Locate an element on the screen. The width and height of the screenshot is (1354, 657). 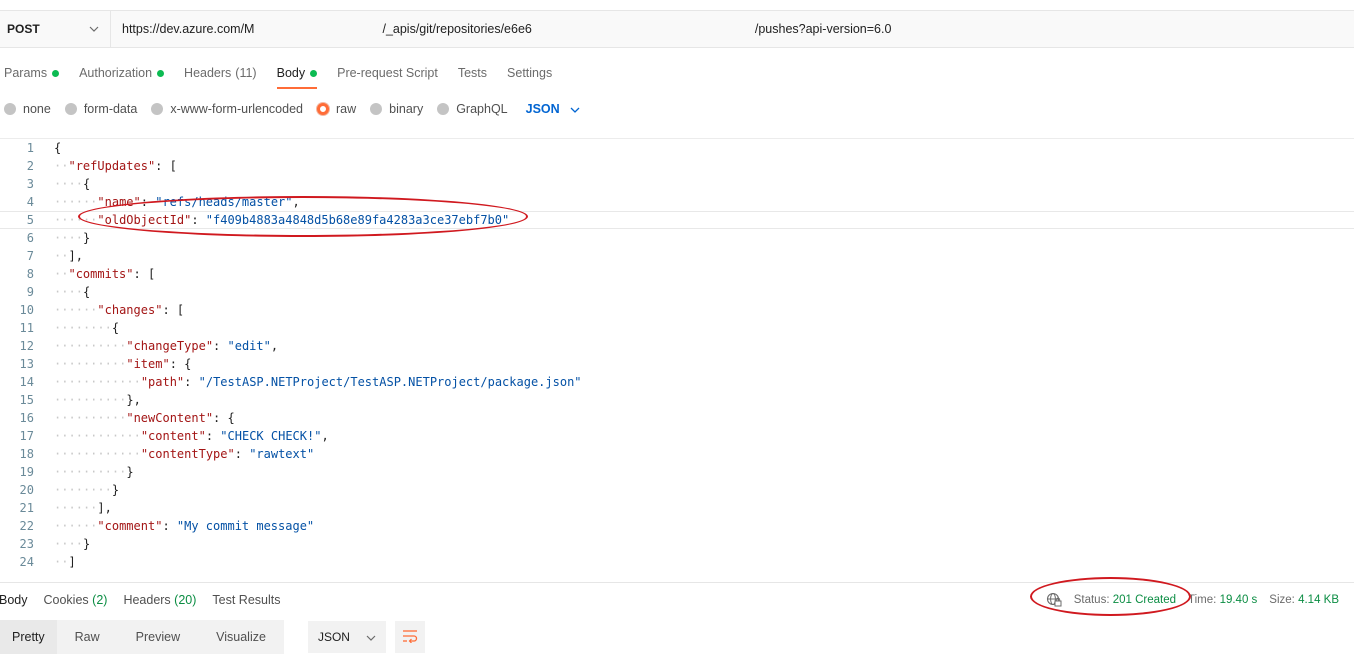
radio-binary: binary is located at coordinates (396, 109).